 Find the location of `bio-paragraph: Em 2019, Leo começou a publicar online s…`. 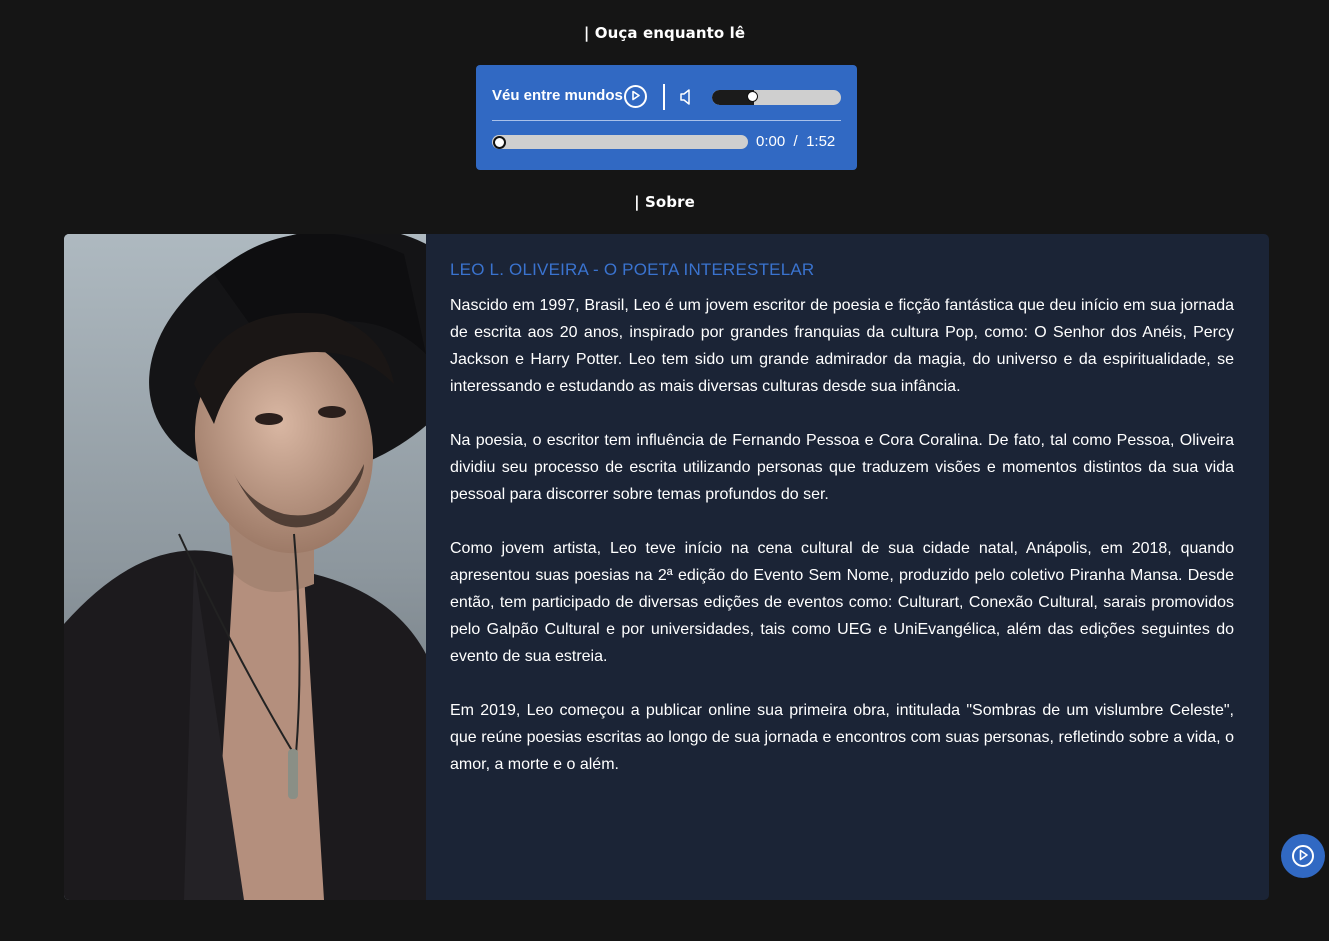

bio-paragraph: Em 2019, Leo começou a publicar online s… is located at coordinates (842, 737).